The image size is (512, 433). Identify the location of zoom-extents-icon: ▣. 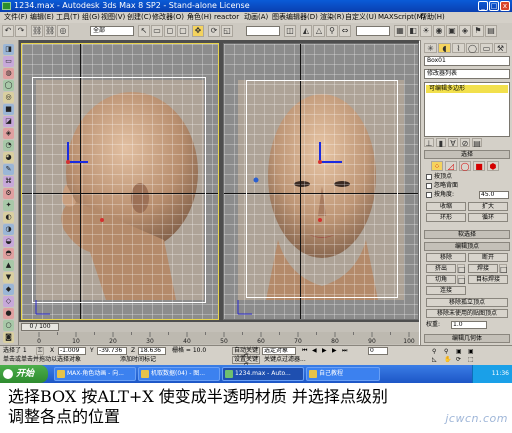
(459, 352).